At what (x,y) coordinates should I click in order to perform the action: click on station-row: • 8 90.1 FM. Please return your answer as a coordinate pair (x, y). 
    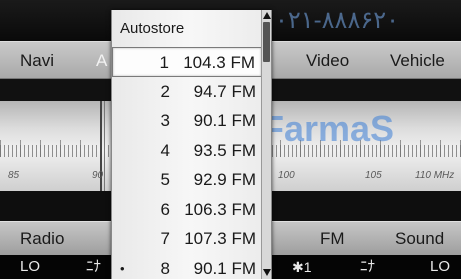
    Looking at the image, I should click on (187, 266).